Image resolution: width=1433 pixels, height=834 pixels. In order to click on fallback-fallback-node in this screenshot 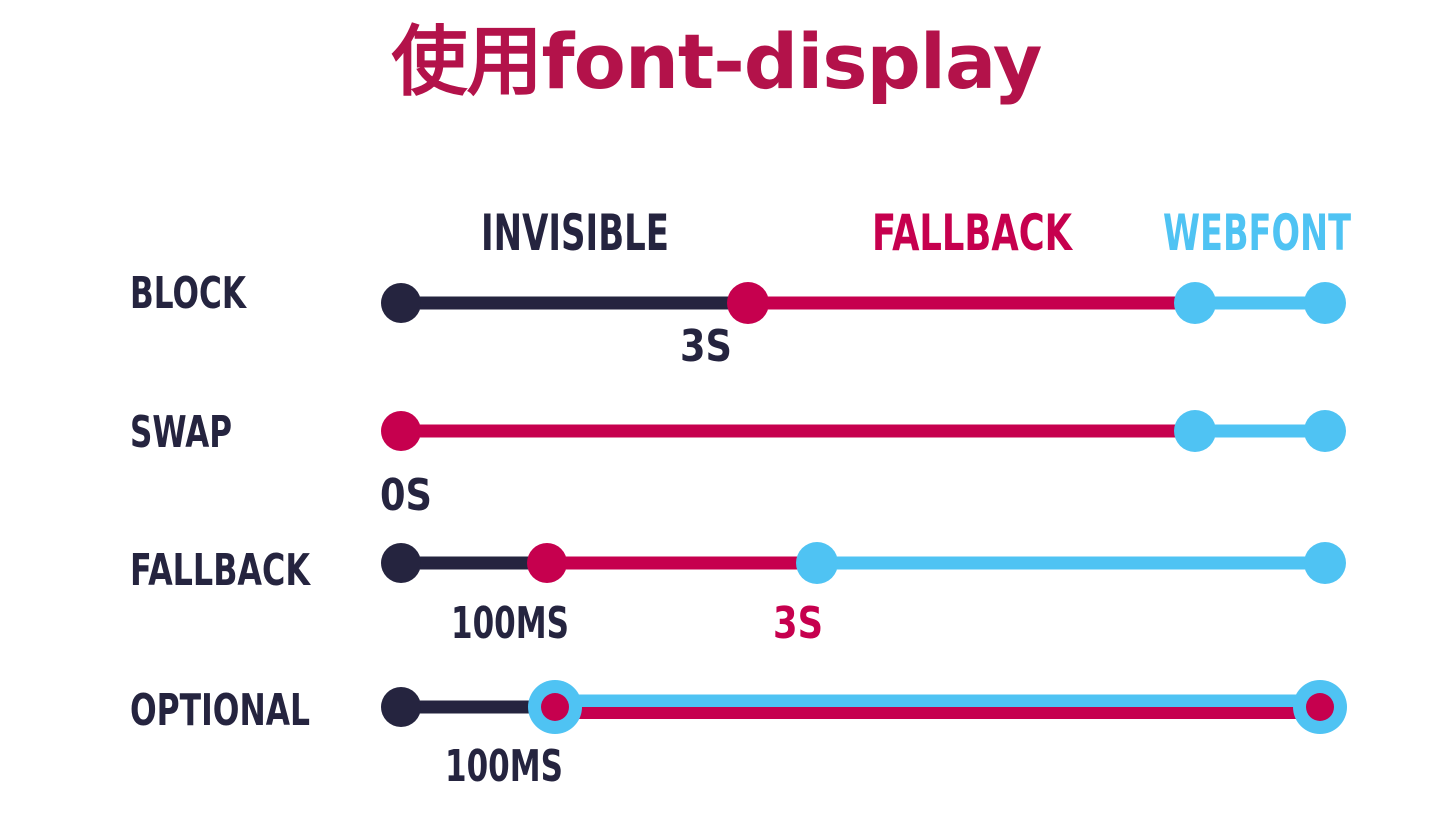, I will do `click(547, 563)`.